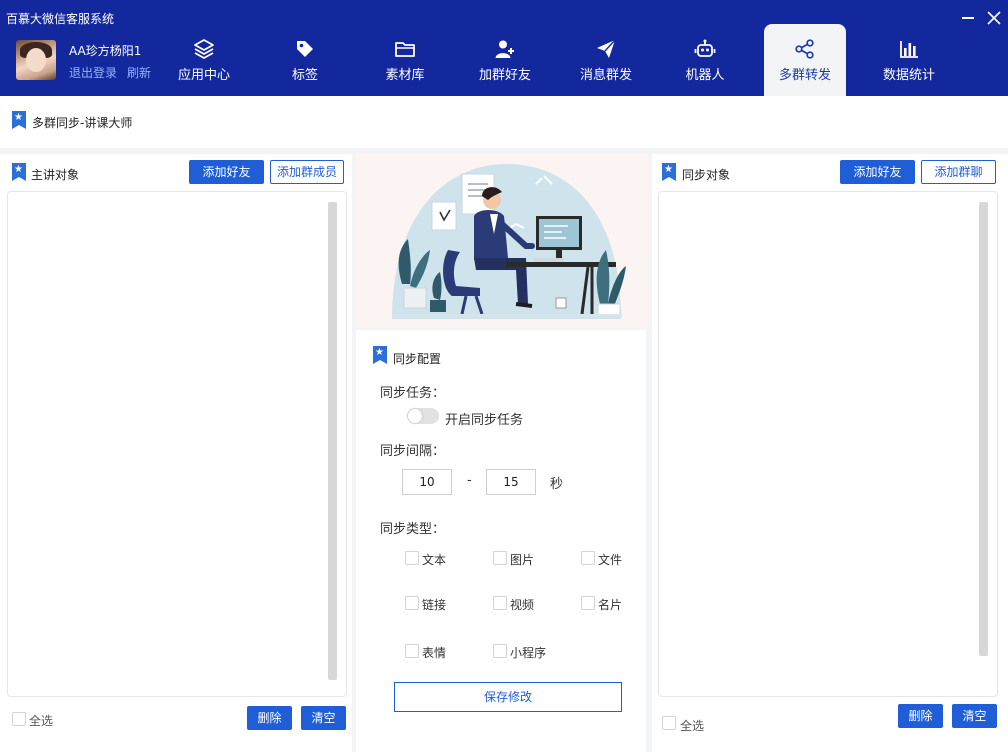 The width and height of the screenshot is (1008, 752). I want to click on tab-data-stats: 数据统计, so click(909, 60).